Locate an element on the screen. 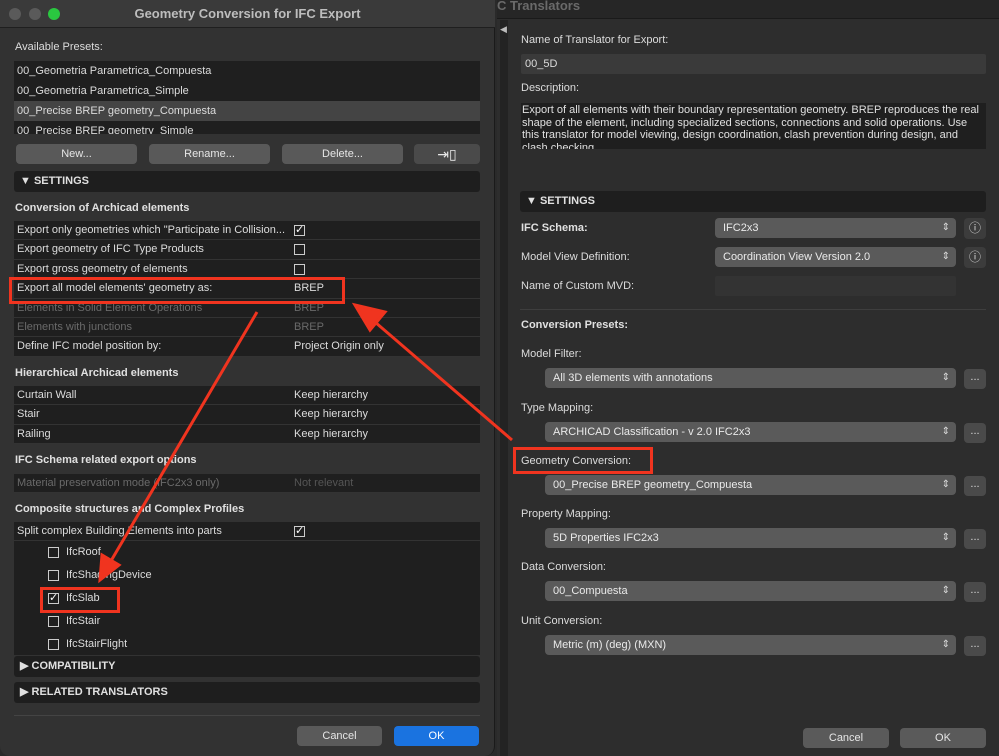 The image size is (999, 756). annotation-arrowhead is located at coordinates (110, 568).